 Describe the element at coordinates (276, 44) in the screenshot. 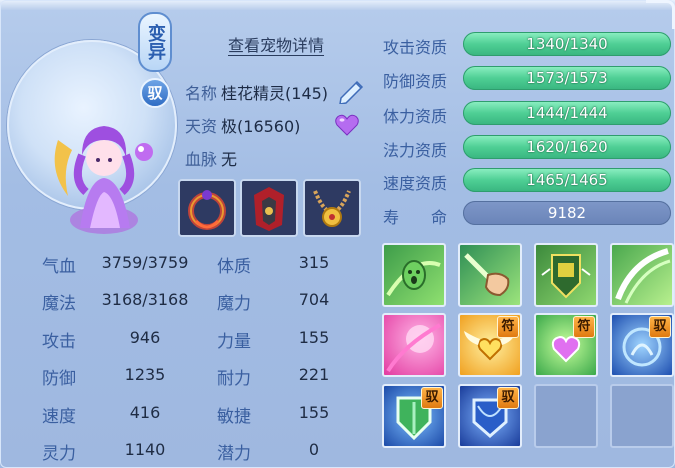

I see `view-pet-details-link: 查看宠物详情` at that location.